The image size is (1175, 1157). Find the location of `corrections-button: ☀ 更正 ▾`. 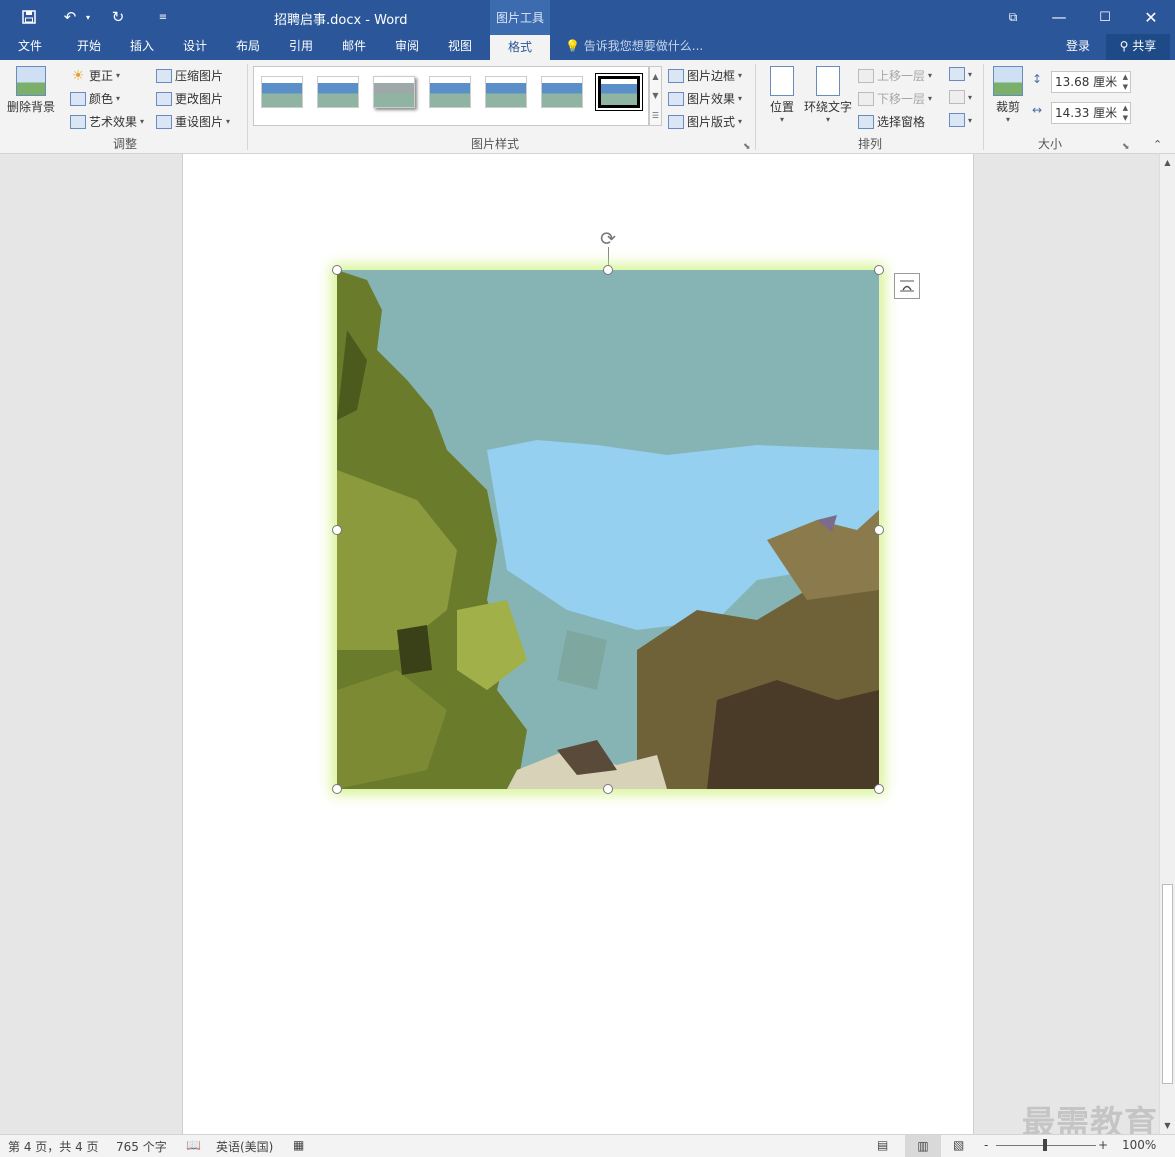

corrections-button: ☀ 更正 ▾ is located at coordinates (95, 75).